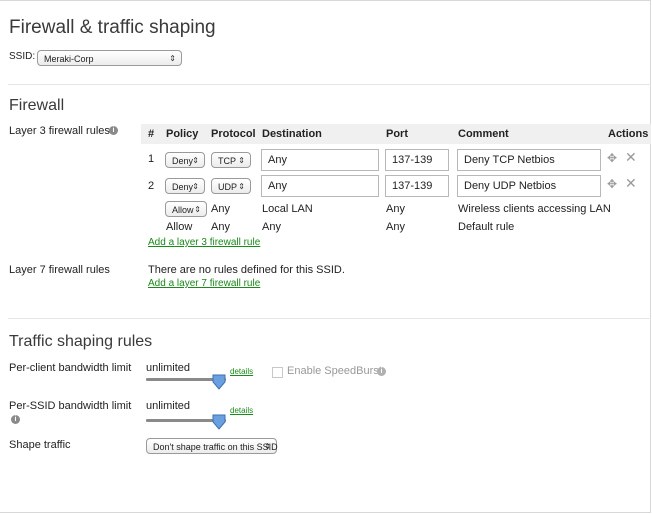 The height and width of the screenshot is (514, 652). I want to click on add-l7-rule-link: Add a layer 7 firewall rule, so click(204, 283).